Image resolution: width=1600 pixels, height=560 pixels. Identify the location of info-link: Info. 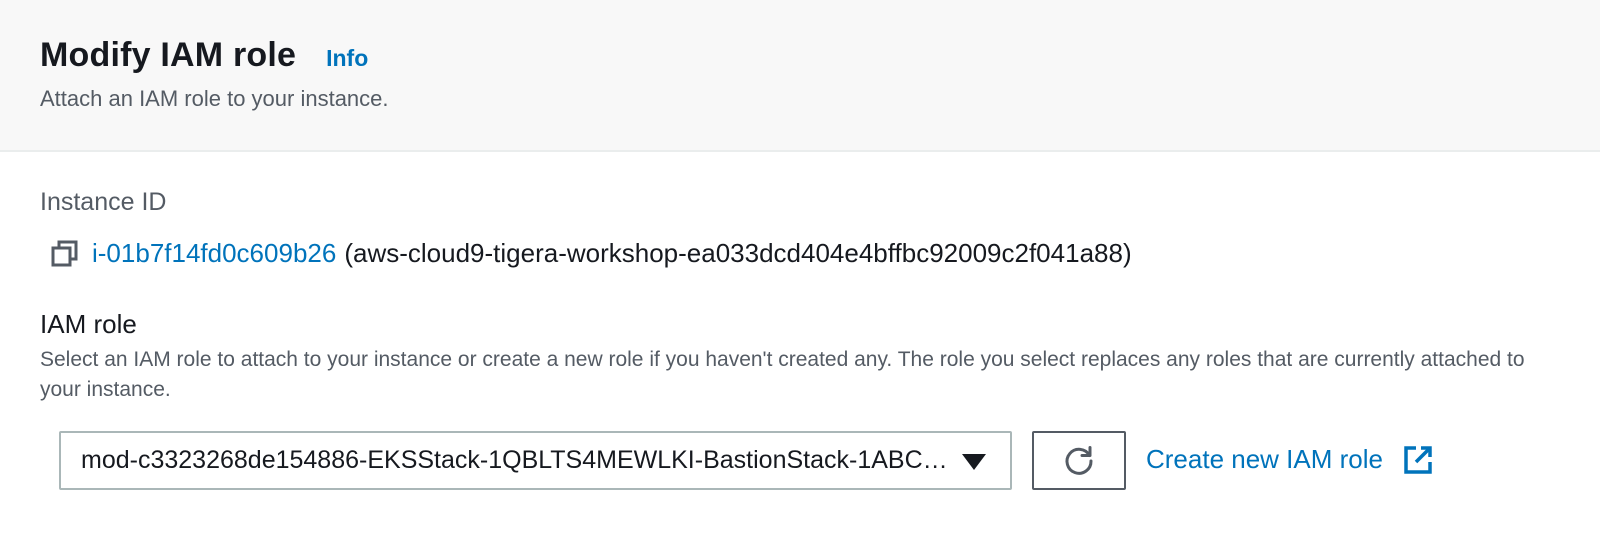
(347, 58).